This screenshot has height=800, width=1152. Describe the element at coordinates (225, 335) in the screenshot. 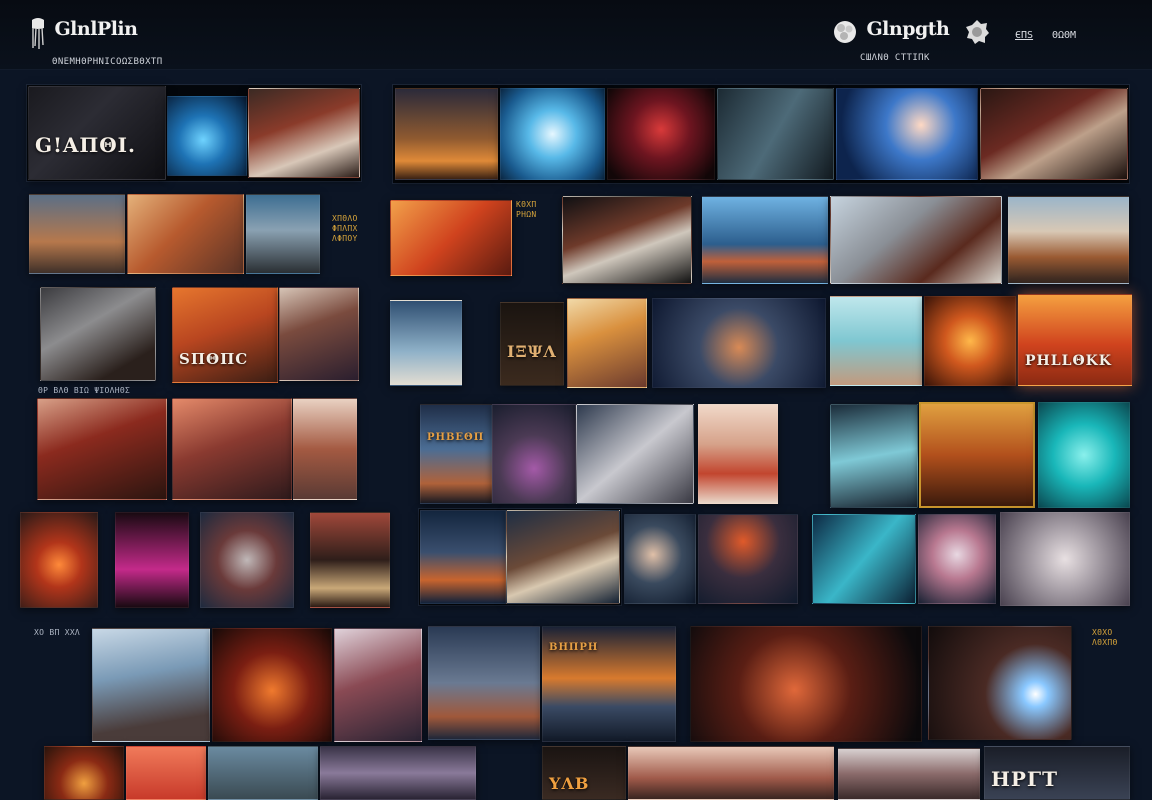

I see `tile-r3-2: SΠΘΠC` at that location.